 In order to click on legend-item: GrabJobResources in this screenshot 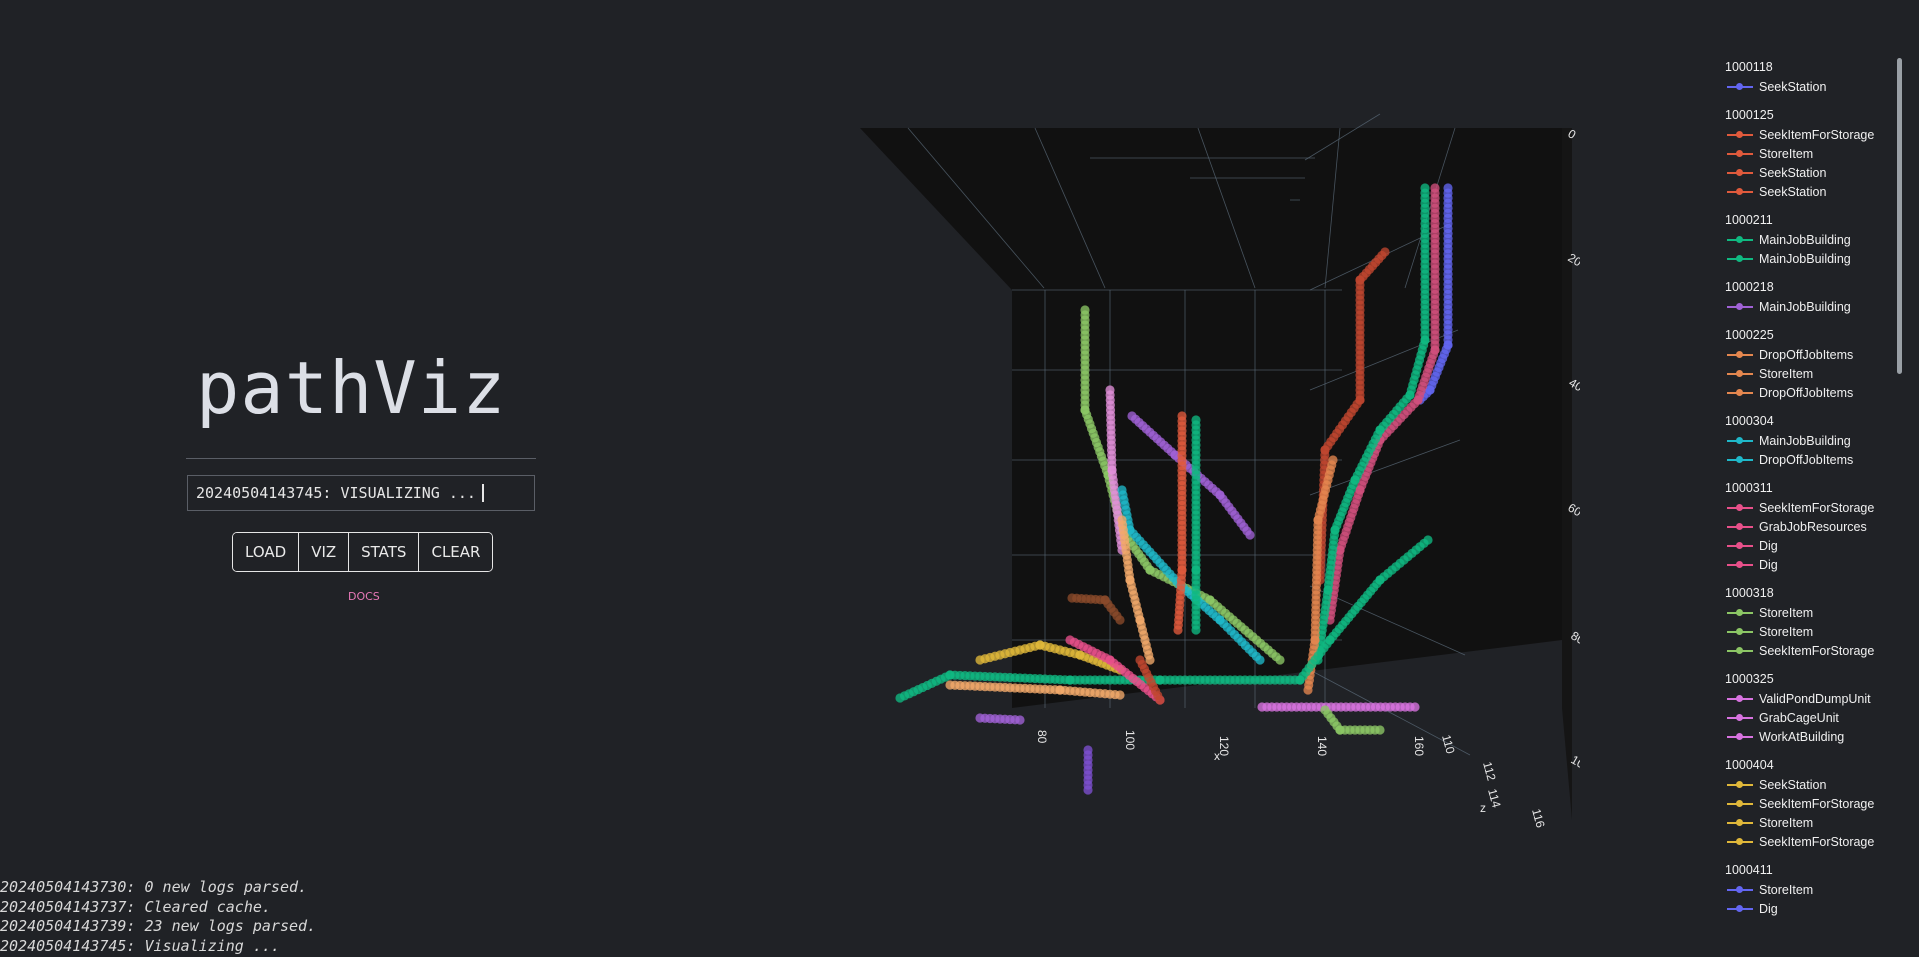, I will do `click(1807, 526)`.